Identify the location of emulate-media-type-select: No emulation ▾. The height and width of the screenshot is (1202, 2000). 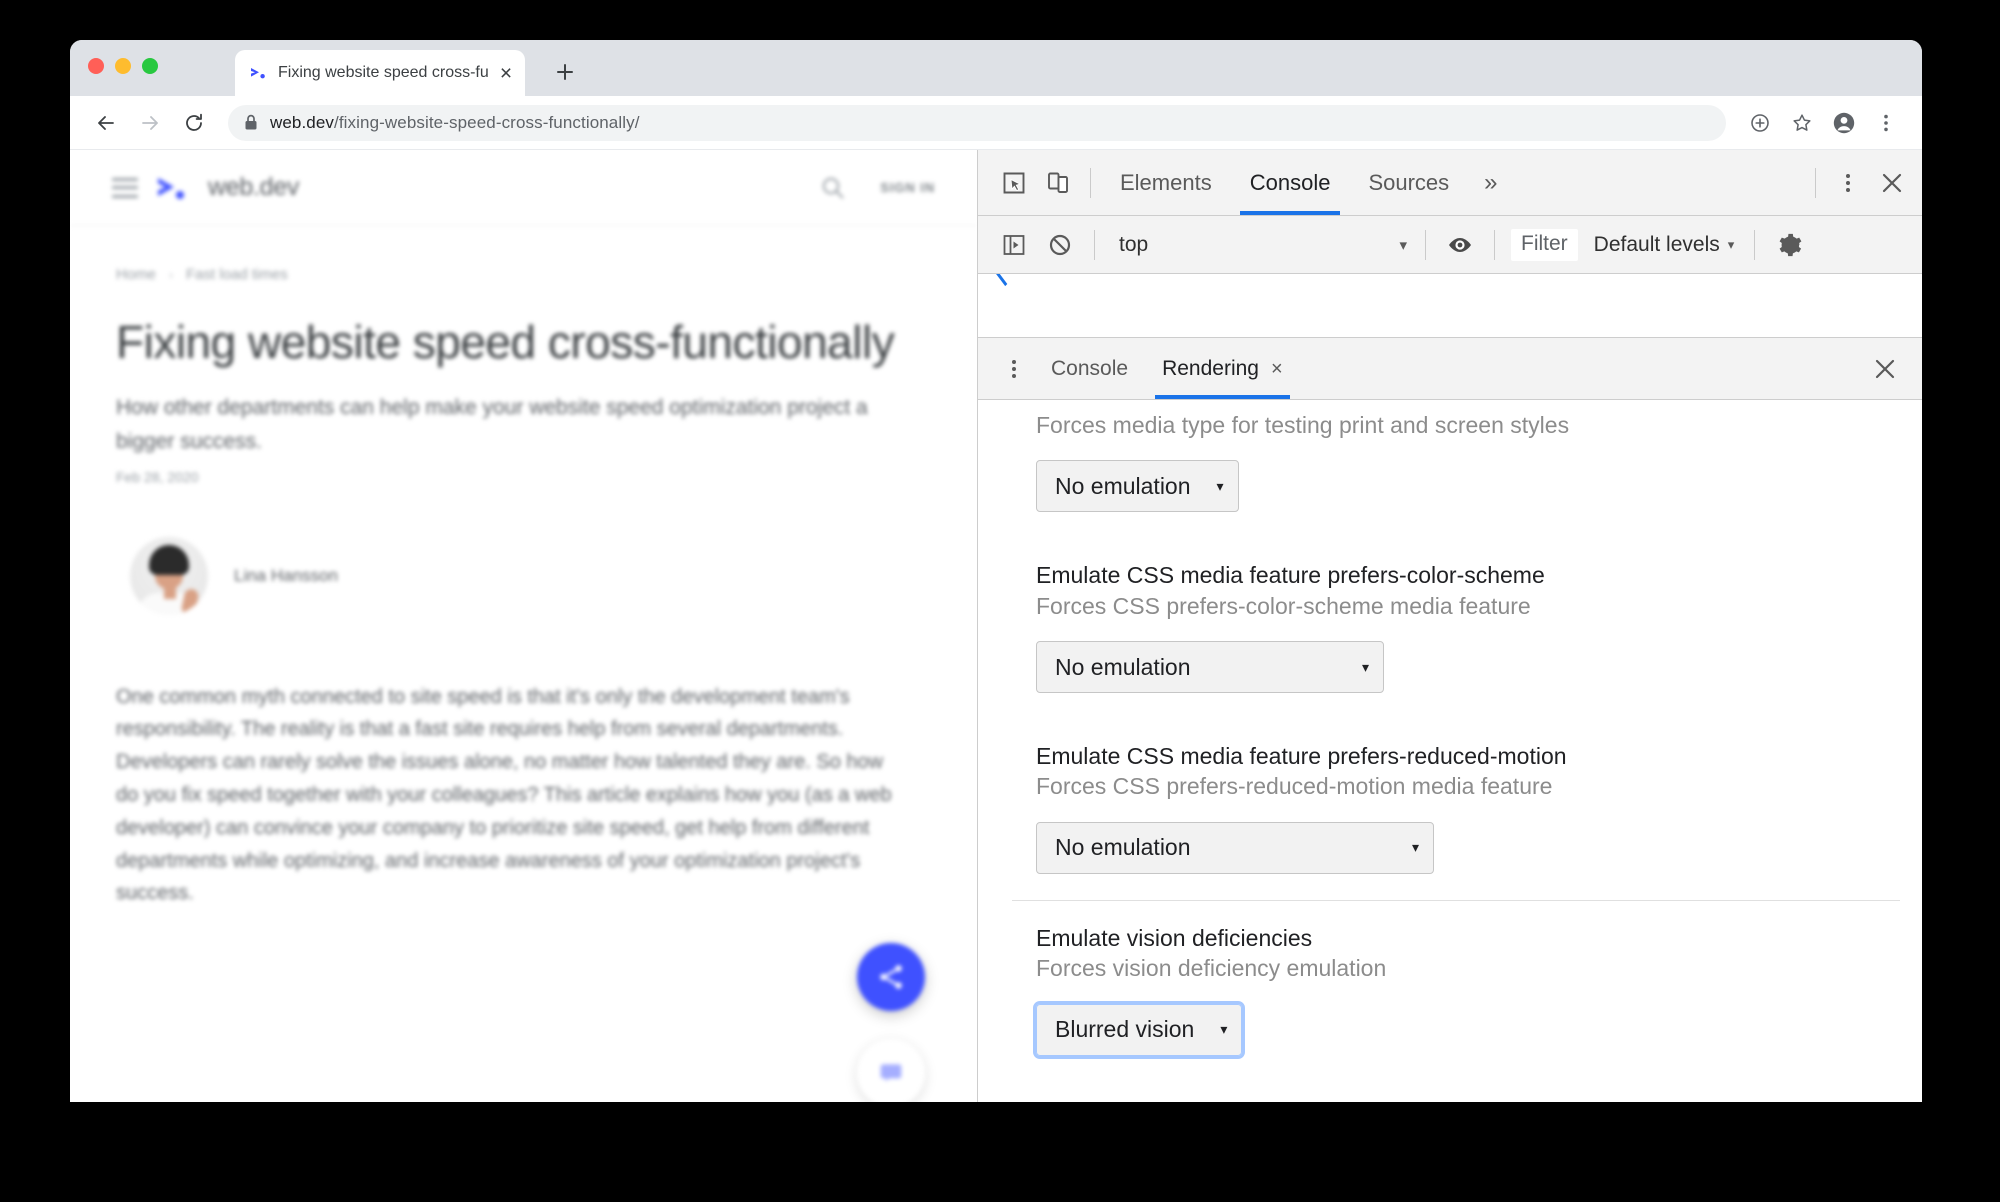
(1137, 486).